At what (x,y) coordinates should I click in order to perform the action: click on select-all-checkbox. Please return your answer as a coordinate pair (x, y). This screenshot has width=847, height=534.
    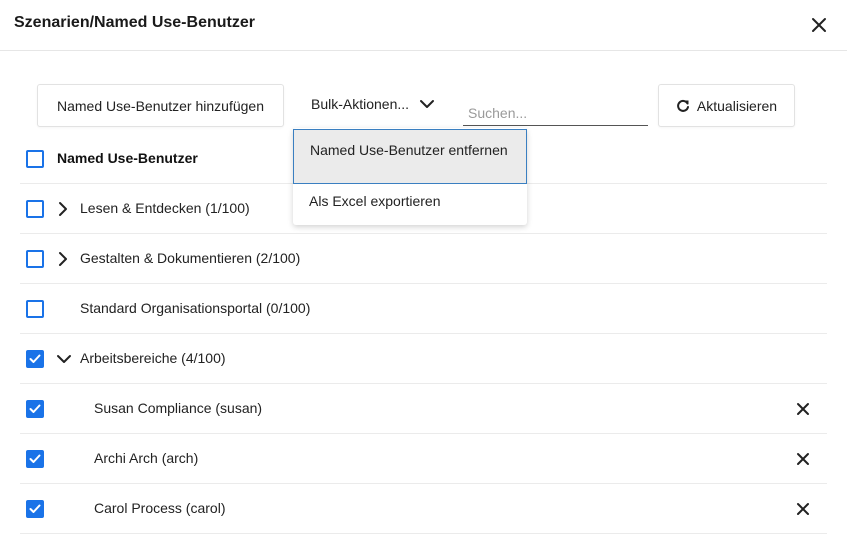
    Looking at the image, I should click on (35, 159).